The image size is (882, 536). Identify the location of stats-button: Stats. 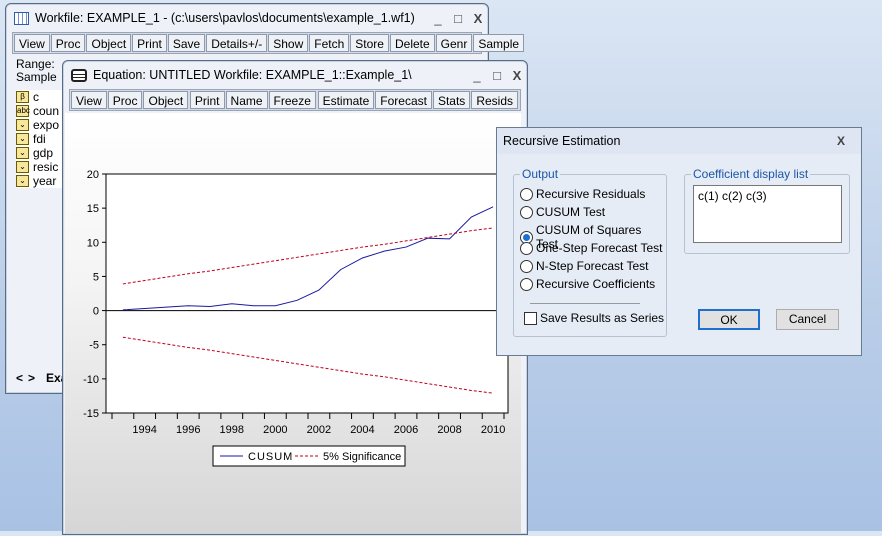
(451, 100).